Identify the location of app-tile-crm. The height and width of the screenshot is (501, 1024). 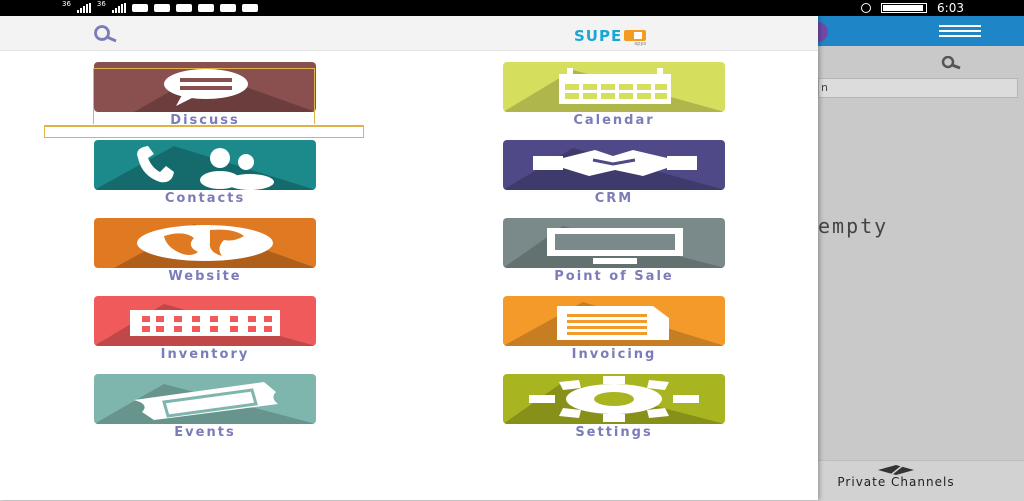
(614, 165).